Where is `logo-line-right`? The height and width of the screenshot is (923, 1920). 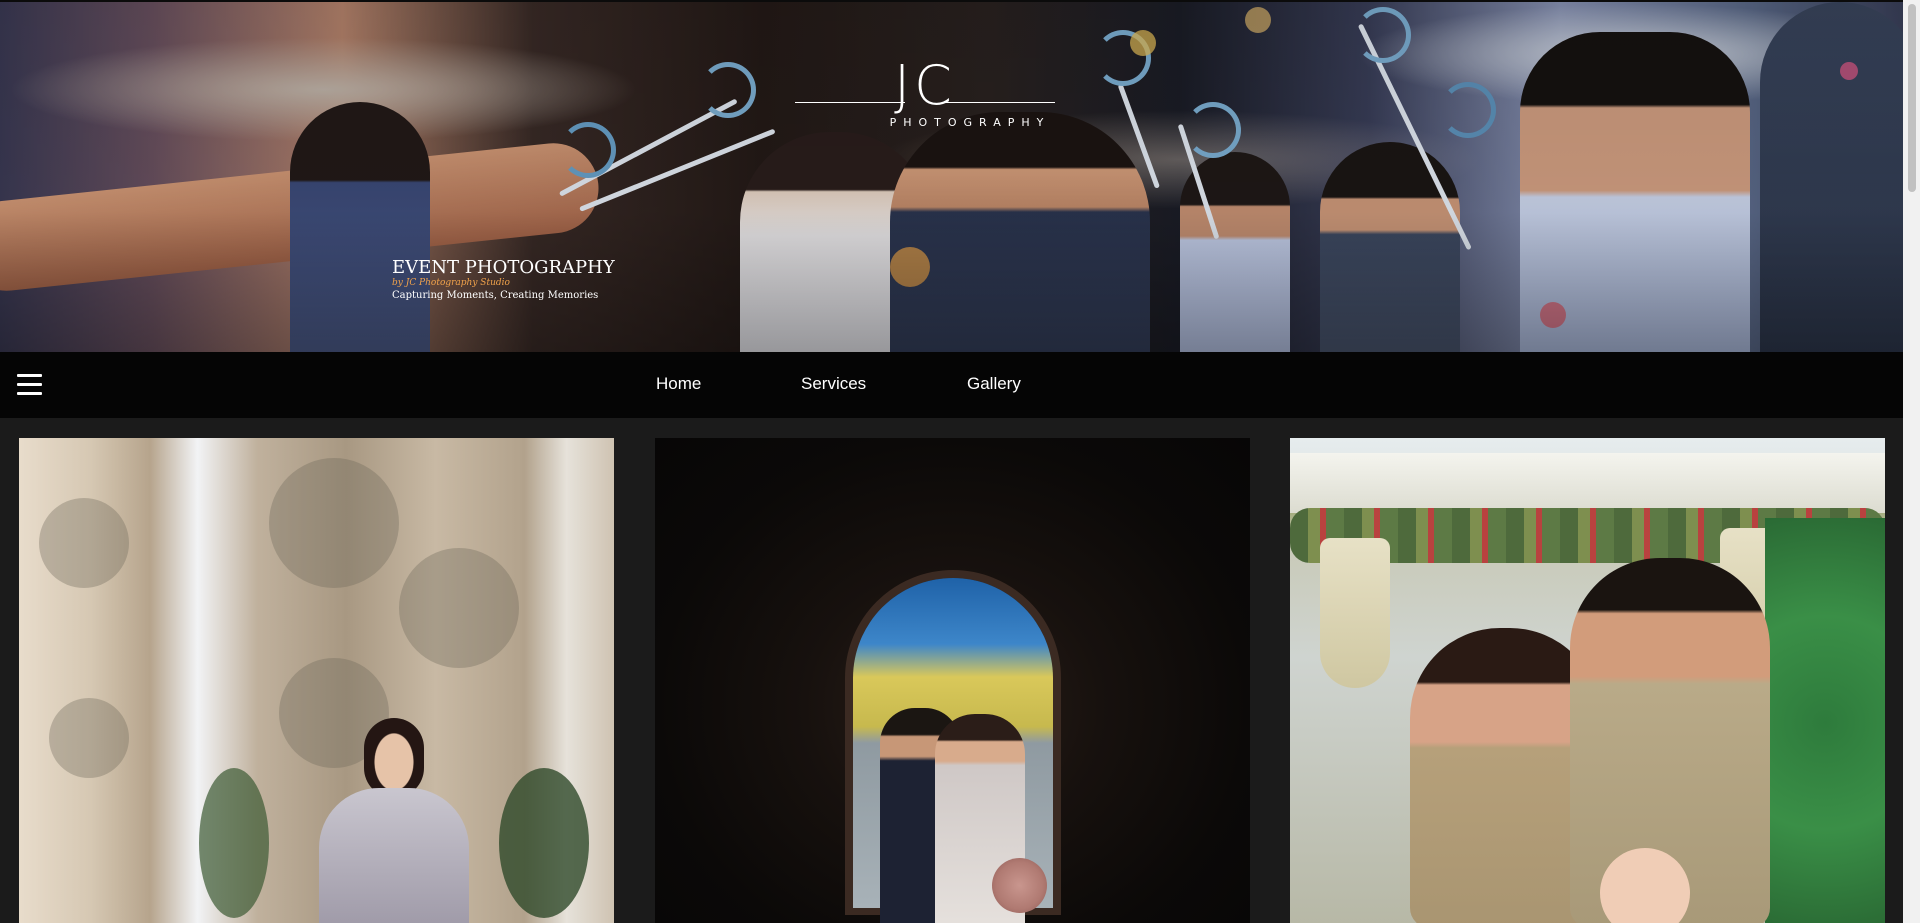
logo-line-right is located at coordinates (1000, 102).